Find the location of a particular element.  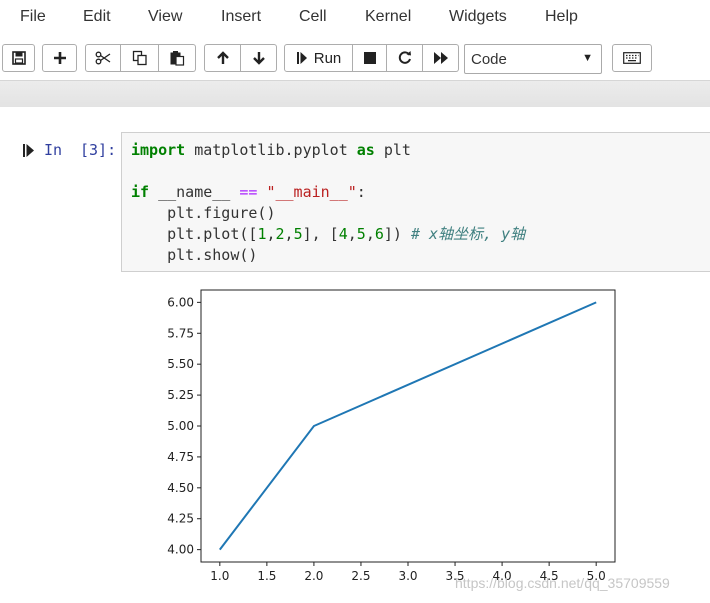

run-button: Run is located at coordinates (318, 58).